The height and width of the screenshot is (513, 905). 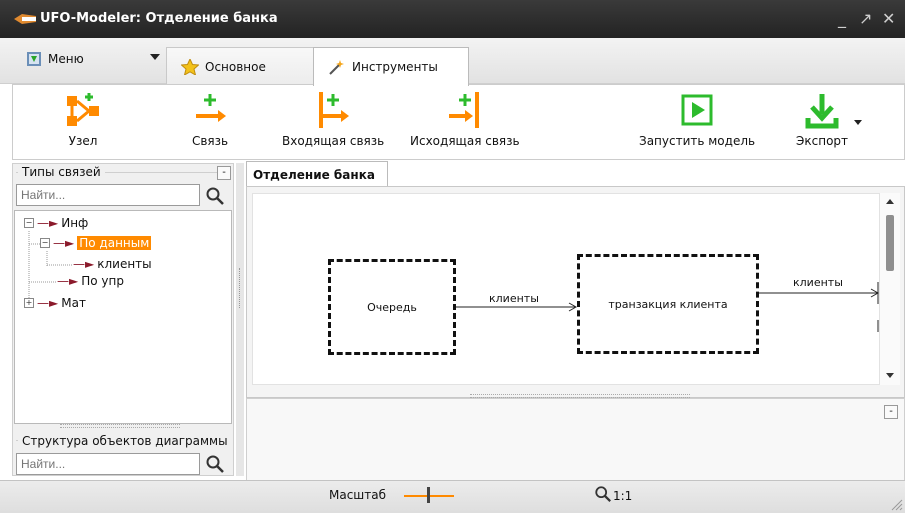 What do you see at coordinates (108, 195) in the screenshot?
I see `link-types-search-input` at bounding box center [108, 195].